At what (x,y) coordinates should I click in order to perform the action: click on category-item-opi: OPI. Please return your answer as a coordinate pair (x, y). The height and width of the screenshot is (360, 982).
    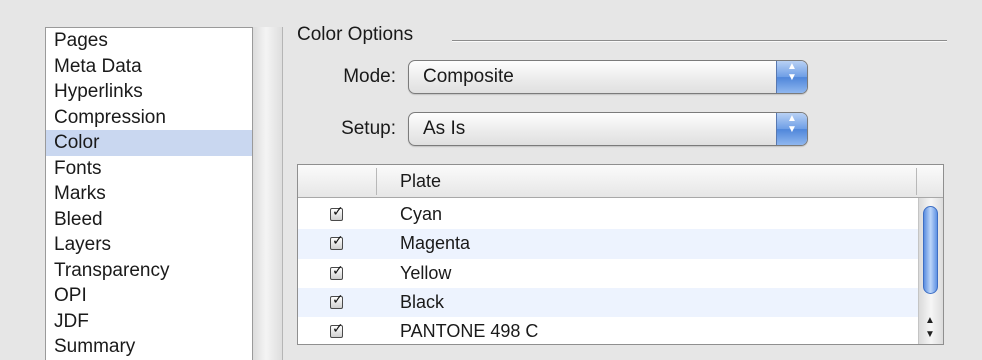
    Looking at the image, I should click on (149, 296).